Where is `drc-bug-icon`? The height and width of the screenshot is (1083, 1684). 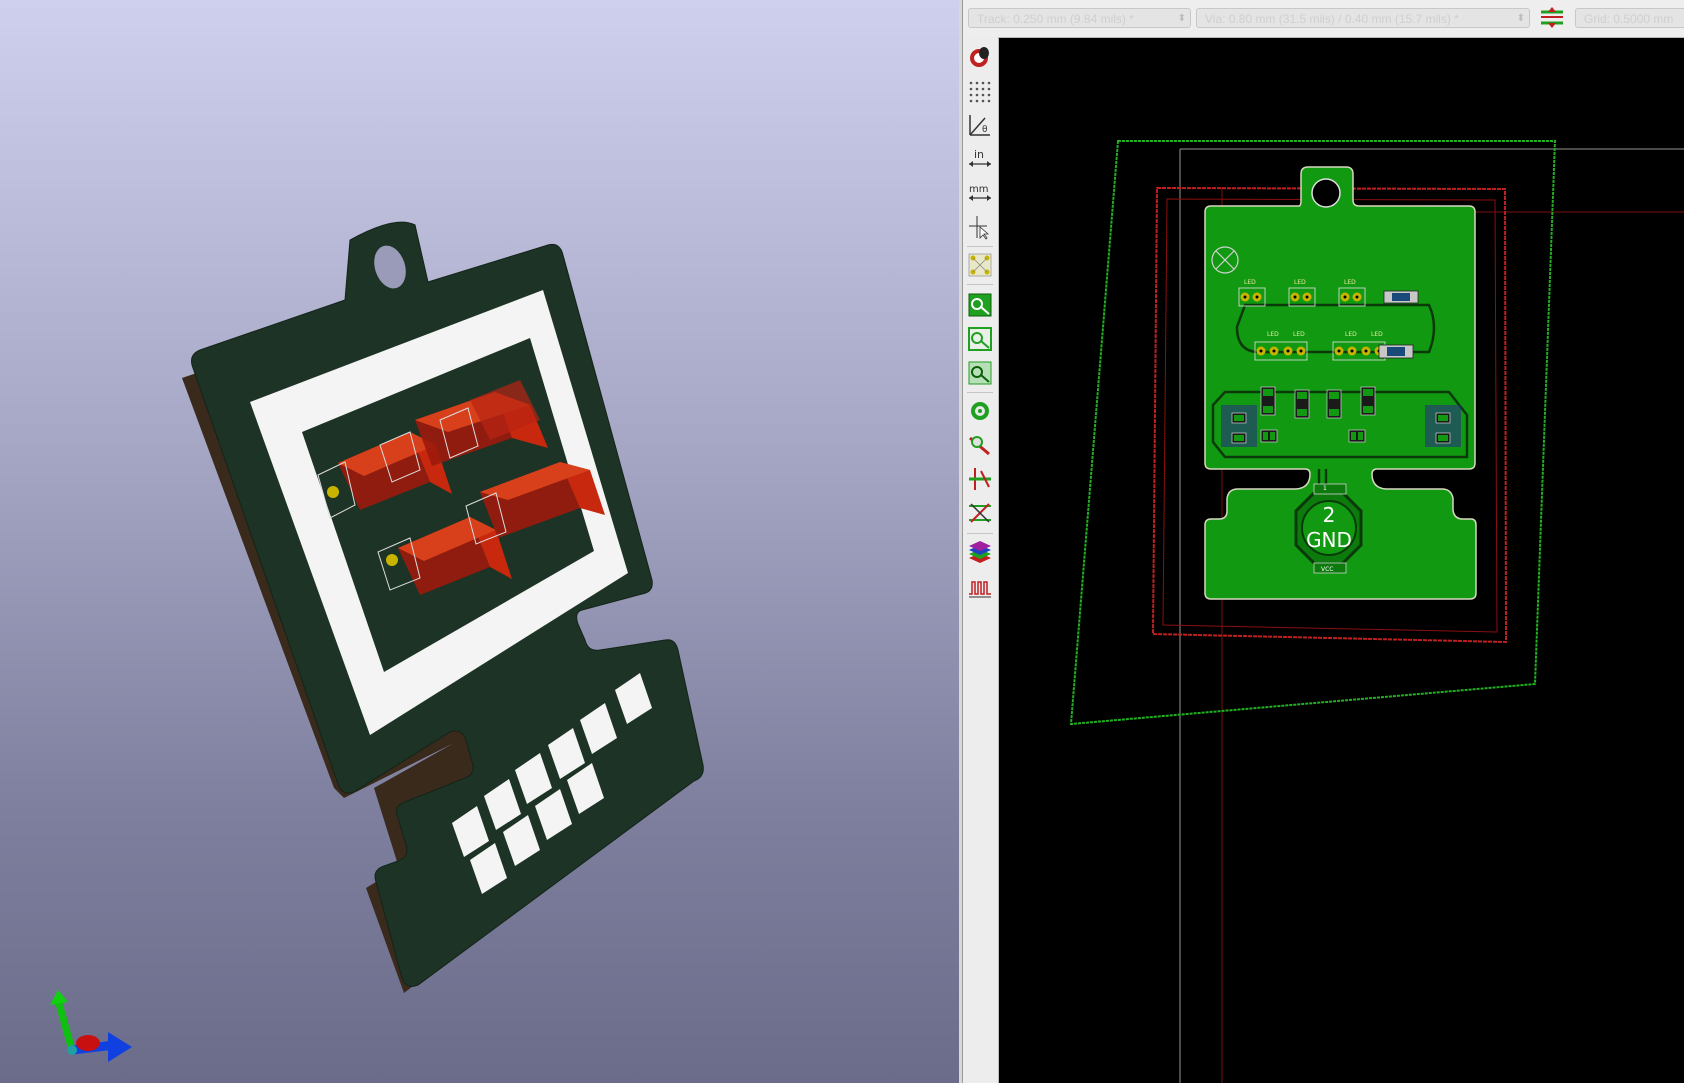 drc-bug-icon is located at coordinates (979, 57).